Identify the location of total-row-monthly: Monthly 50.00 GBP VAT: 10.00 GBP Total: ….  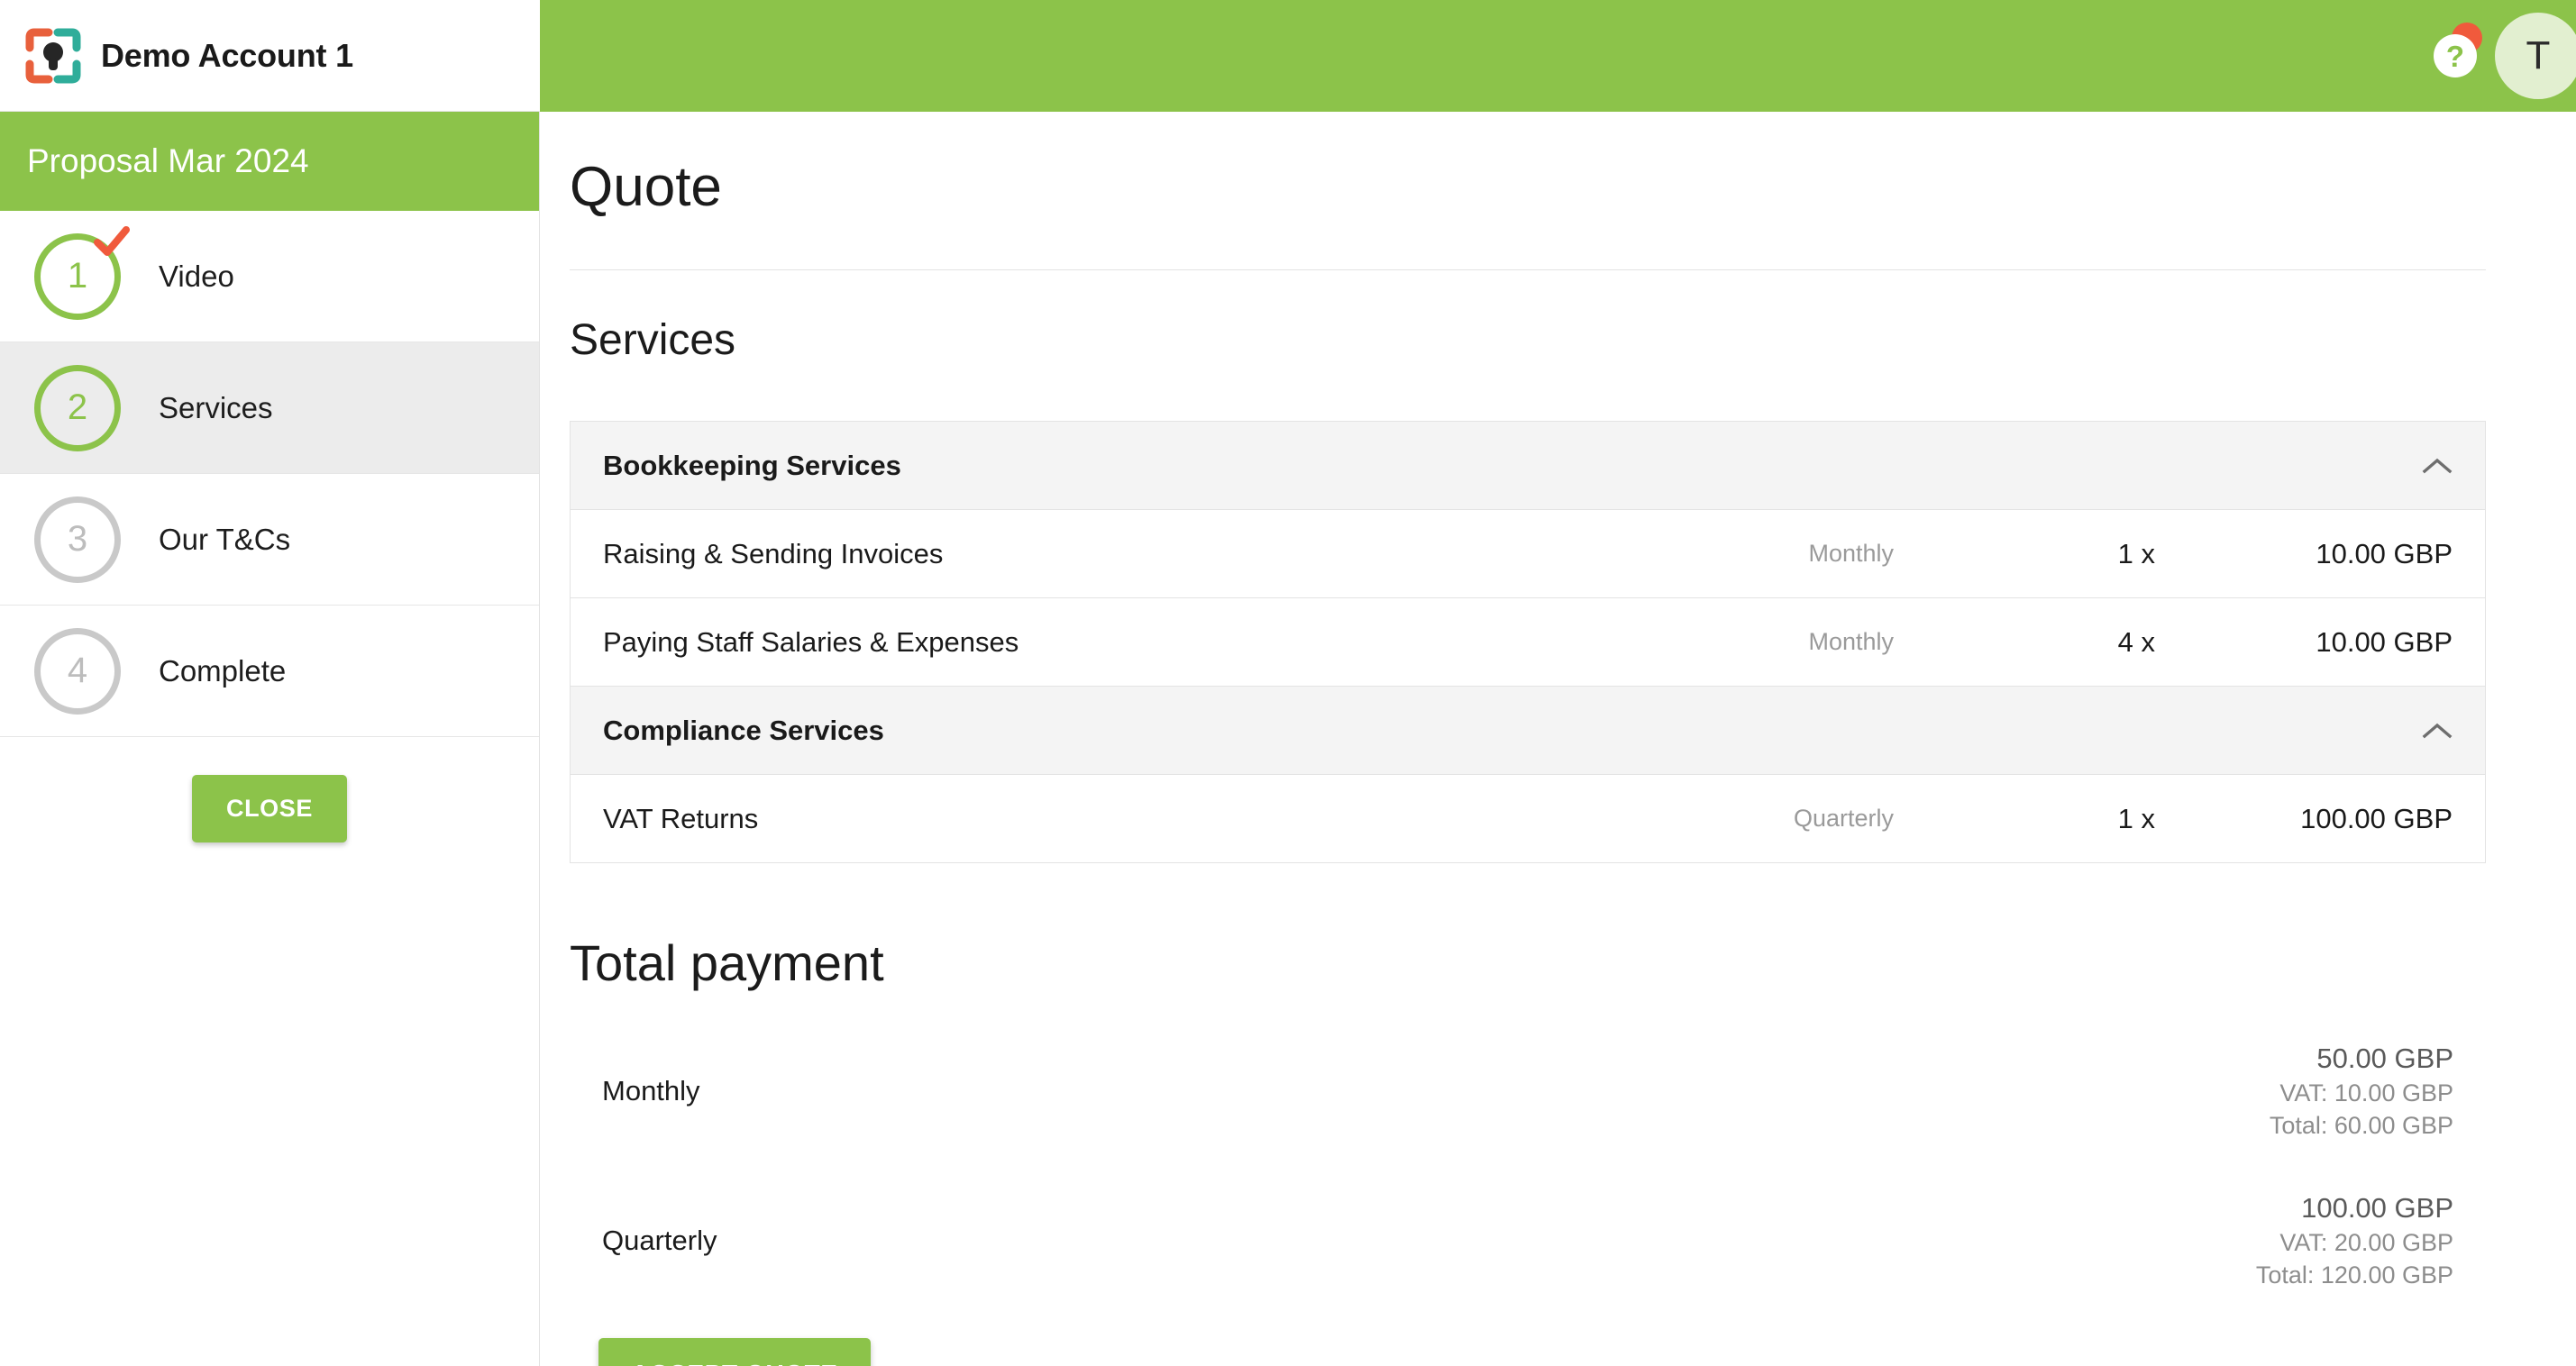
(1528, 1091).